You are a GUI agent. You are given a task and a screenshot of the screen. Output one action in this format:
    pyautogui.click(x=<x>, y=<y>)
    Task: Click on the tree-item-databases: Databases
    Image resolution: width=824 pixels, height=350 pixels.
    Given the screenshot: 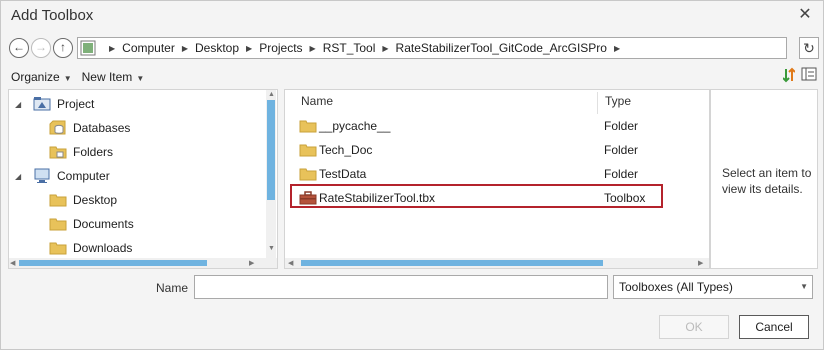 What is the action you would take?
    pyautogui.click(x=89, y=128)
    